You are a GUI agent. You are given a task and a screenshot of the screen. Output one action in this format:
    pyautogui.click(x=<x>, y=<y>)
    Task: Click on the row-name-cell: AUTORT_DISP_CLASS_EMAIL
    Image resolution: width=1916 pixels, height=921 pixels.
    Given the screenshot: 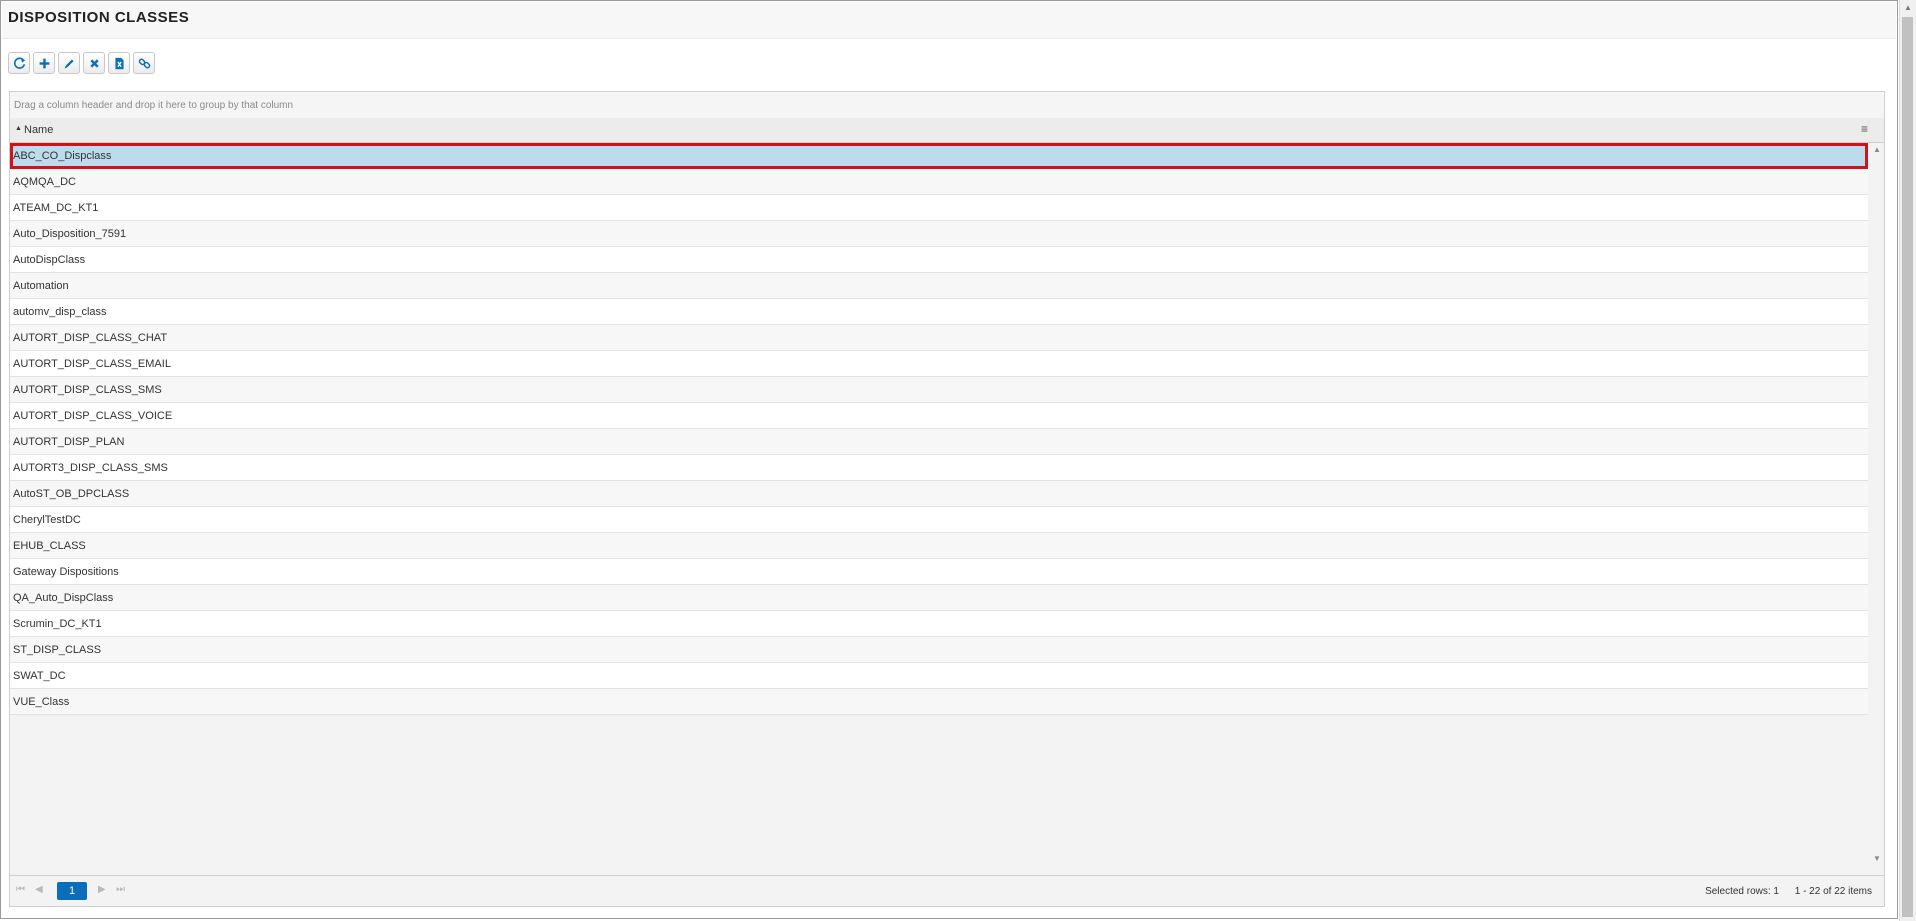 What is the action you would take?
    pyautogui.click(x=92, y=364)
    